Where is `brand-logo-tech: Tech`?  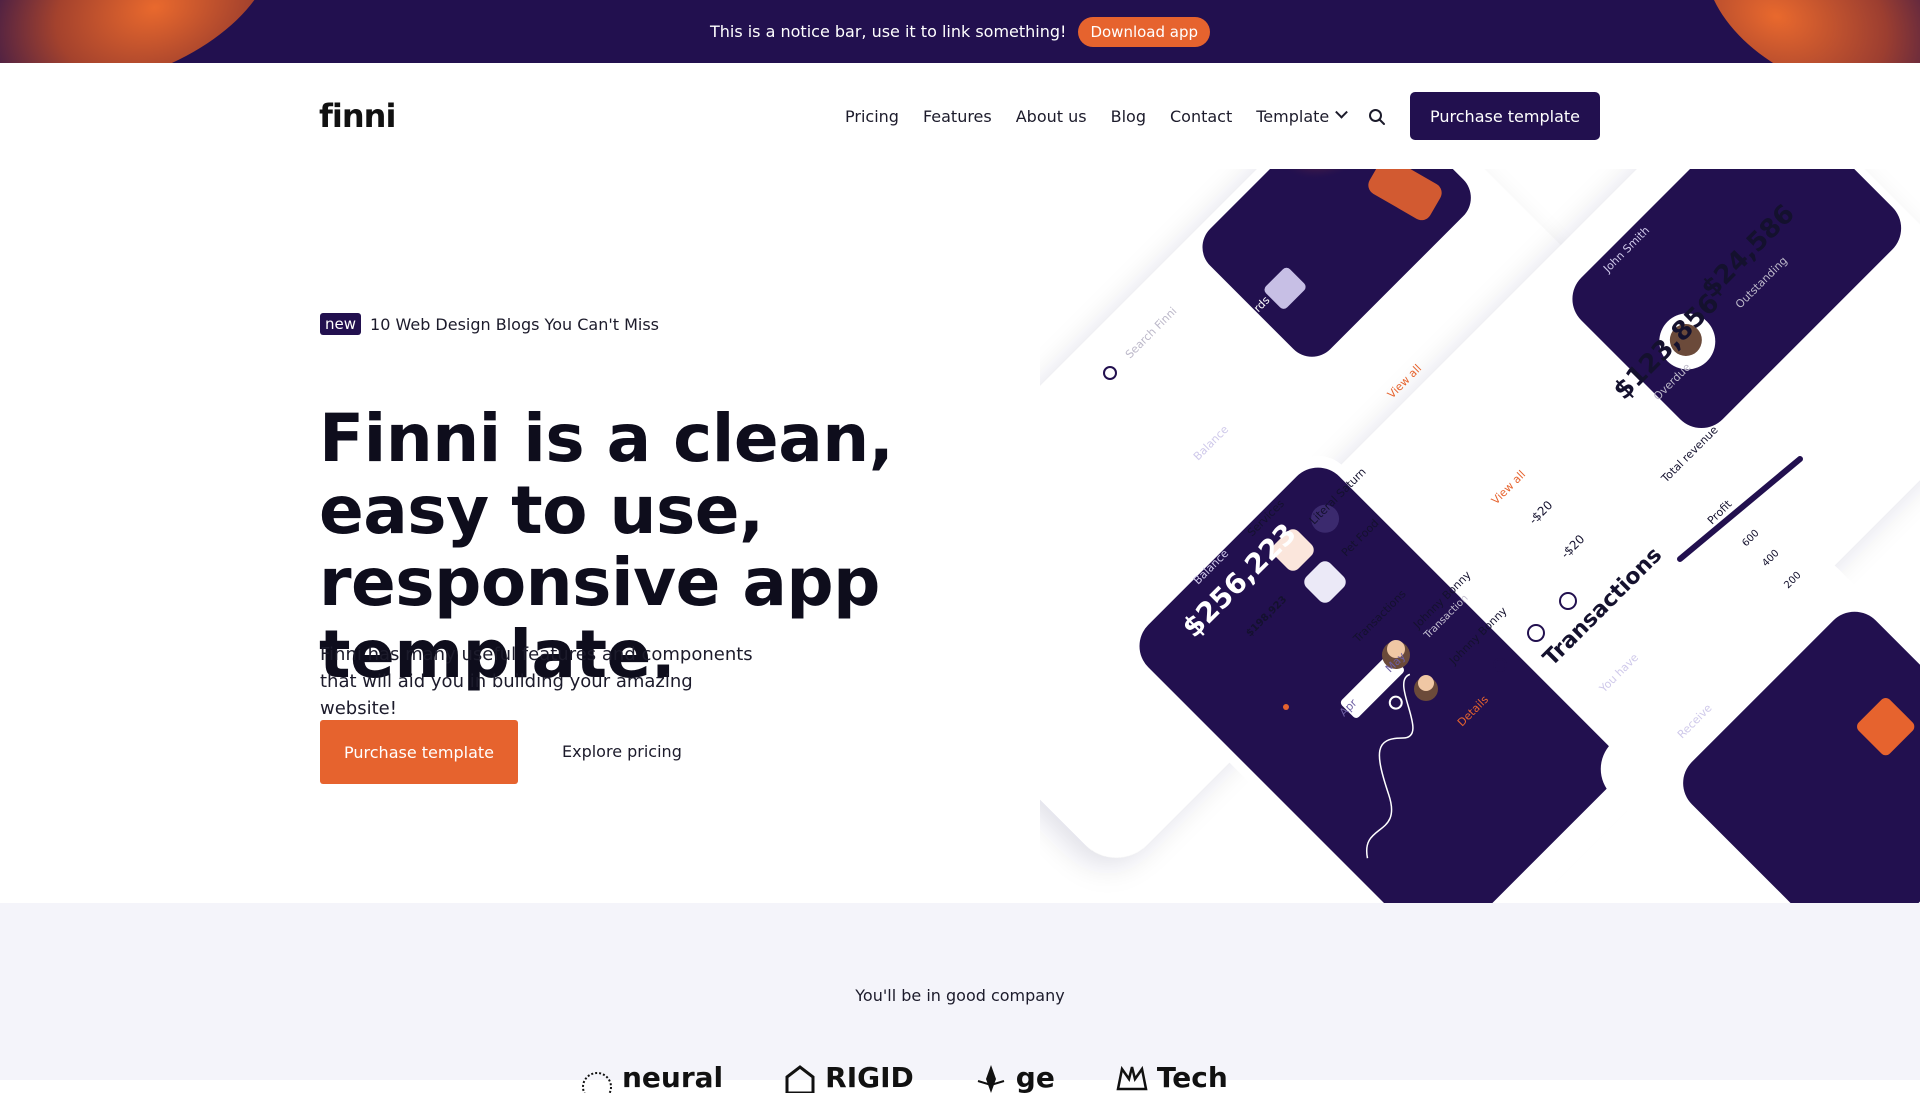 brand-logo-tech: Tech is located at coordinates (1171, 1077).